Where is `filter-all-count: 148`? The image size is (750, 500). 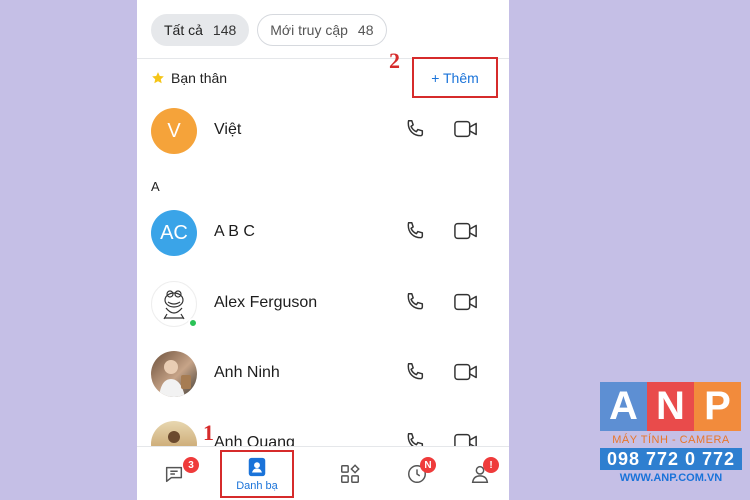
filter-all-count: 148 is located at coordinates (224, 30).